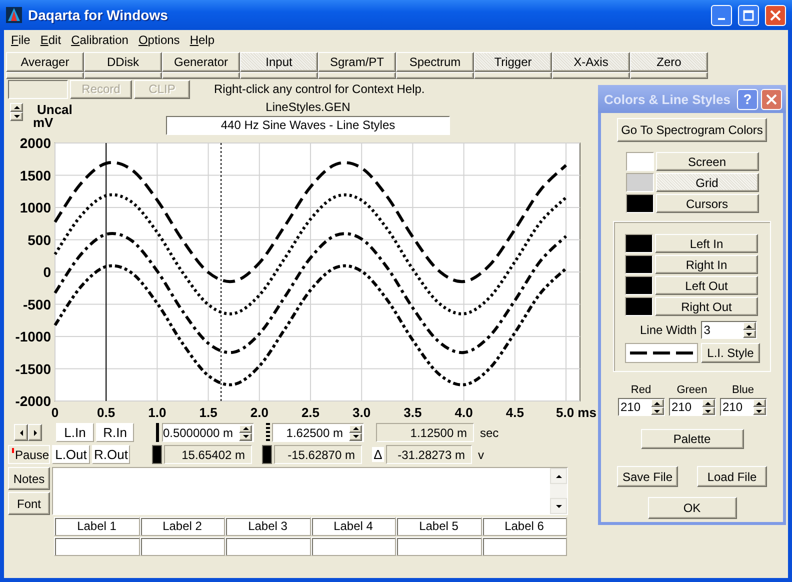  I want to click on cursor-style-icon, so click(268, 432).